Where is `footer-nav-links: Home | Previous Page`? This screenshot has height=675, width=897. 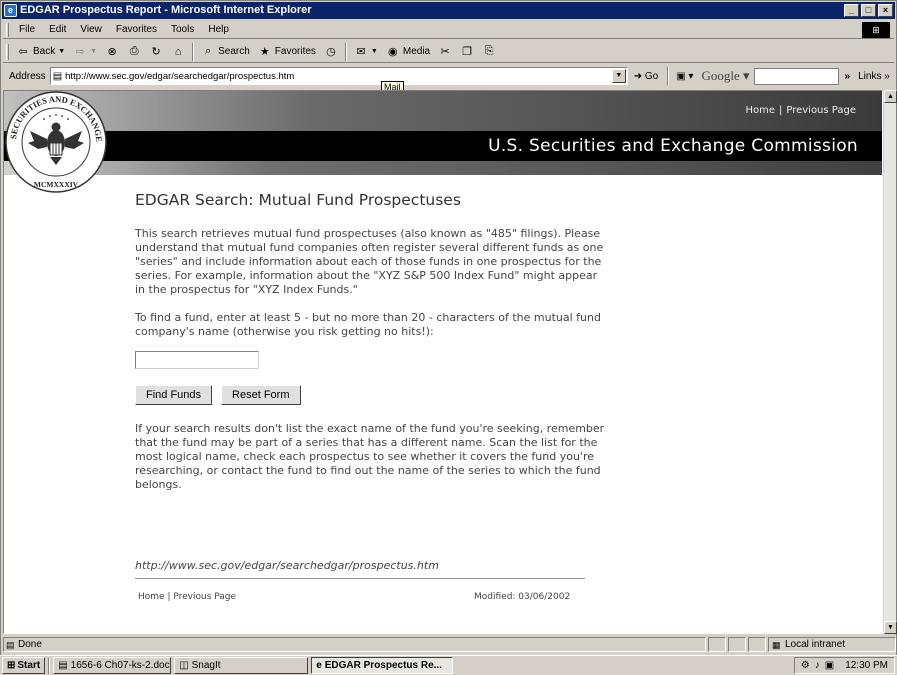
footer-nav-links: Home | Previous Page is located at coordinates (187, 597).